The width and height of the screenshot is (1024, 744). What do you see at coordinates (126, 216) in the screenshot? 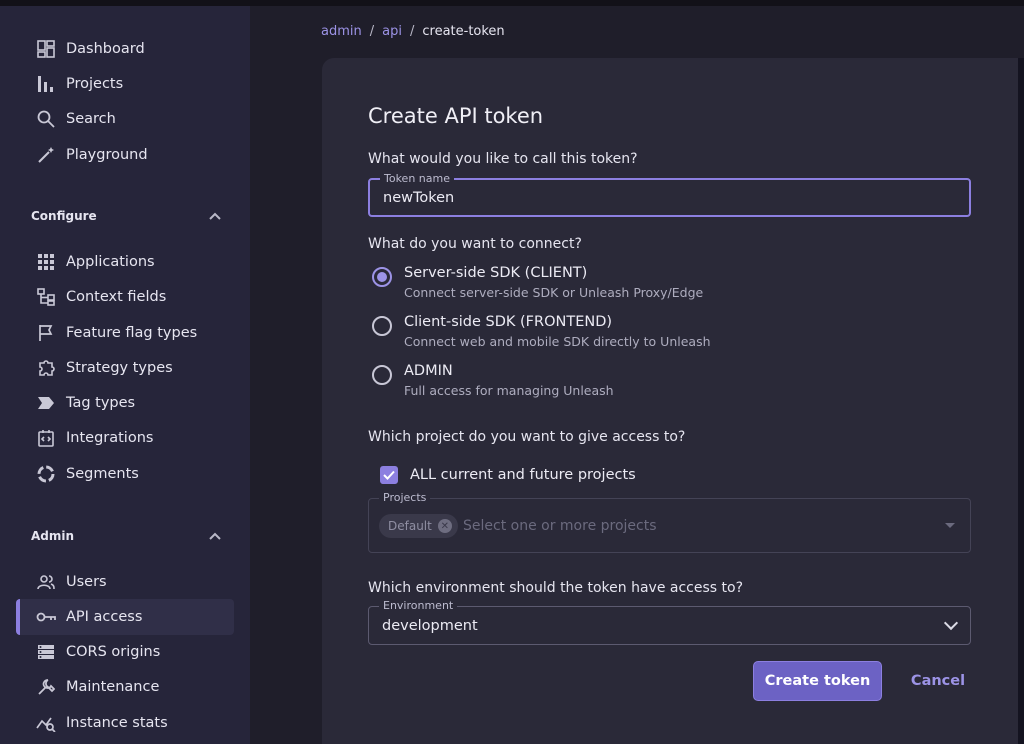
I see `configure-section-toggle: Configure` at bounding box center [126, 216].